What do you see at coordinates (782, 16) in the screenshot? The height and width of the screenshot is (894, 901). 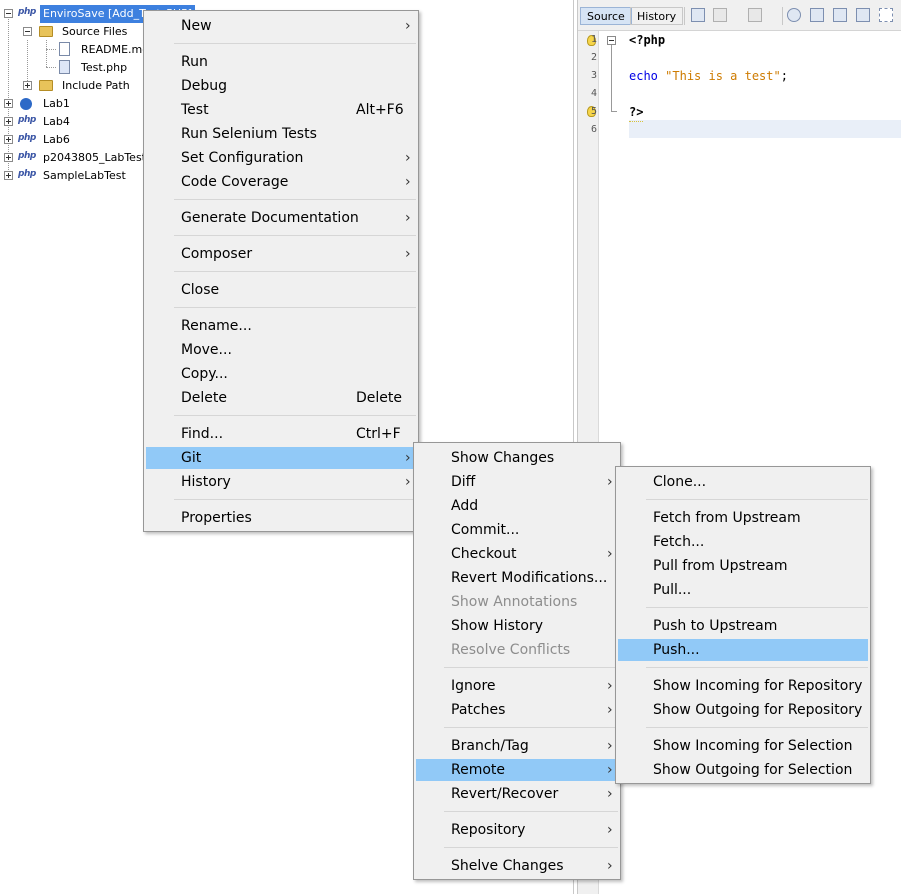 I see `toolbar-separator` at bounding box center [782, 16].